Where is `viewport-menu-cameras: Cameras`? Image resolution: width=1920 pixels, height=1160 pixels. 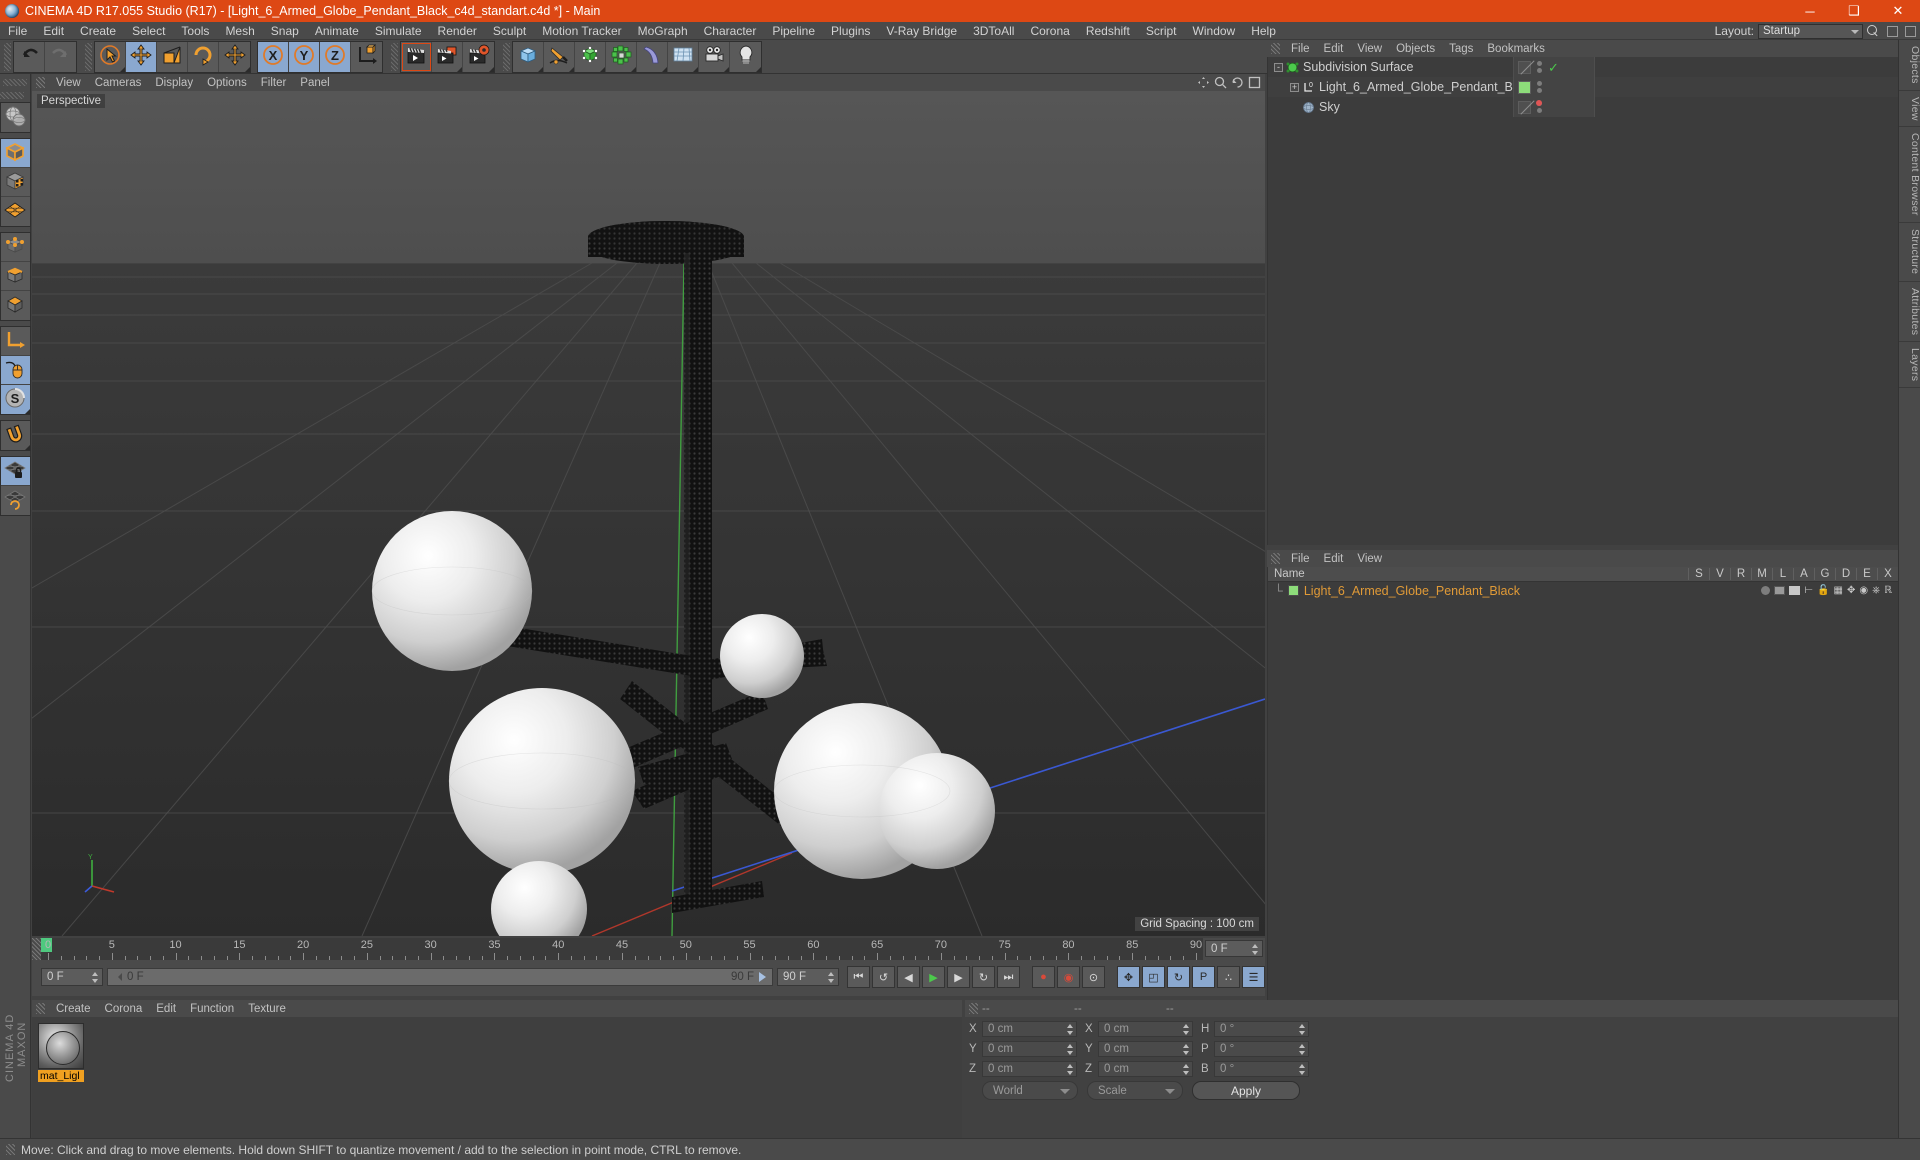 viewport-menu-cameras: Cameras is located at coordinates (118, 83).